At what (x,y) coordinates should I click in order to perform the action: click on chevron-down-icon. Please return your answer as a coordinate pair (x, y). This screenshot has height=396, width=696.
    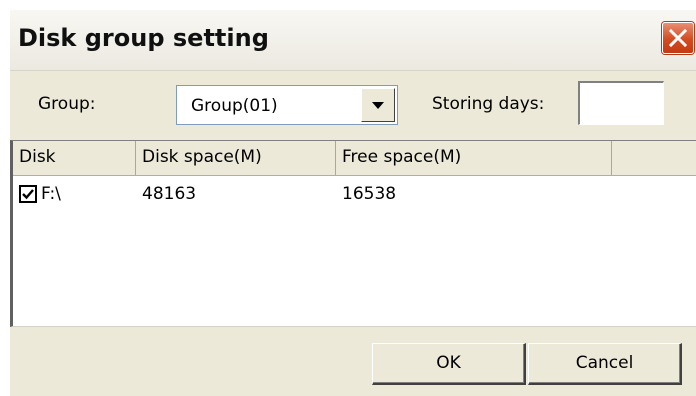
    Looking at the image, I should click on (378, 105).